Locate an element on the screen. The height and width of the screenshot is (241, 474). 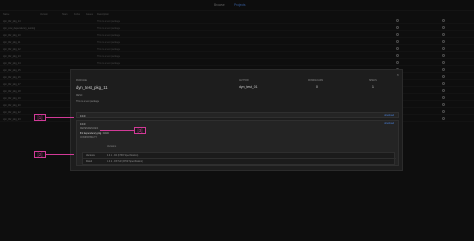
spec-key: Versions is located at coordinates (90, 155).